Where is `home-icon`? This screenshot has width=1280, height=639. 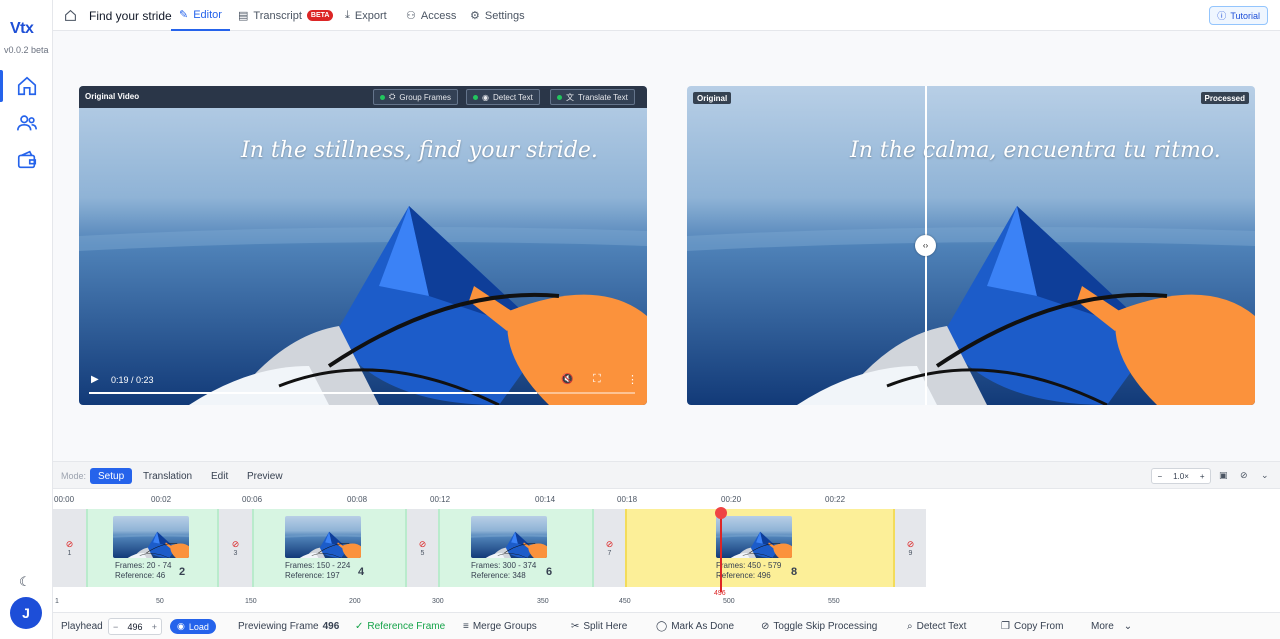 home-icon is located at coordinates (26, 86).